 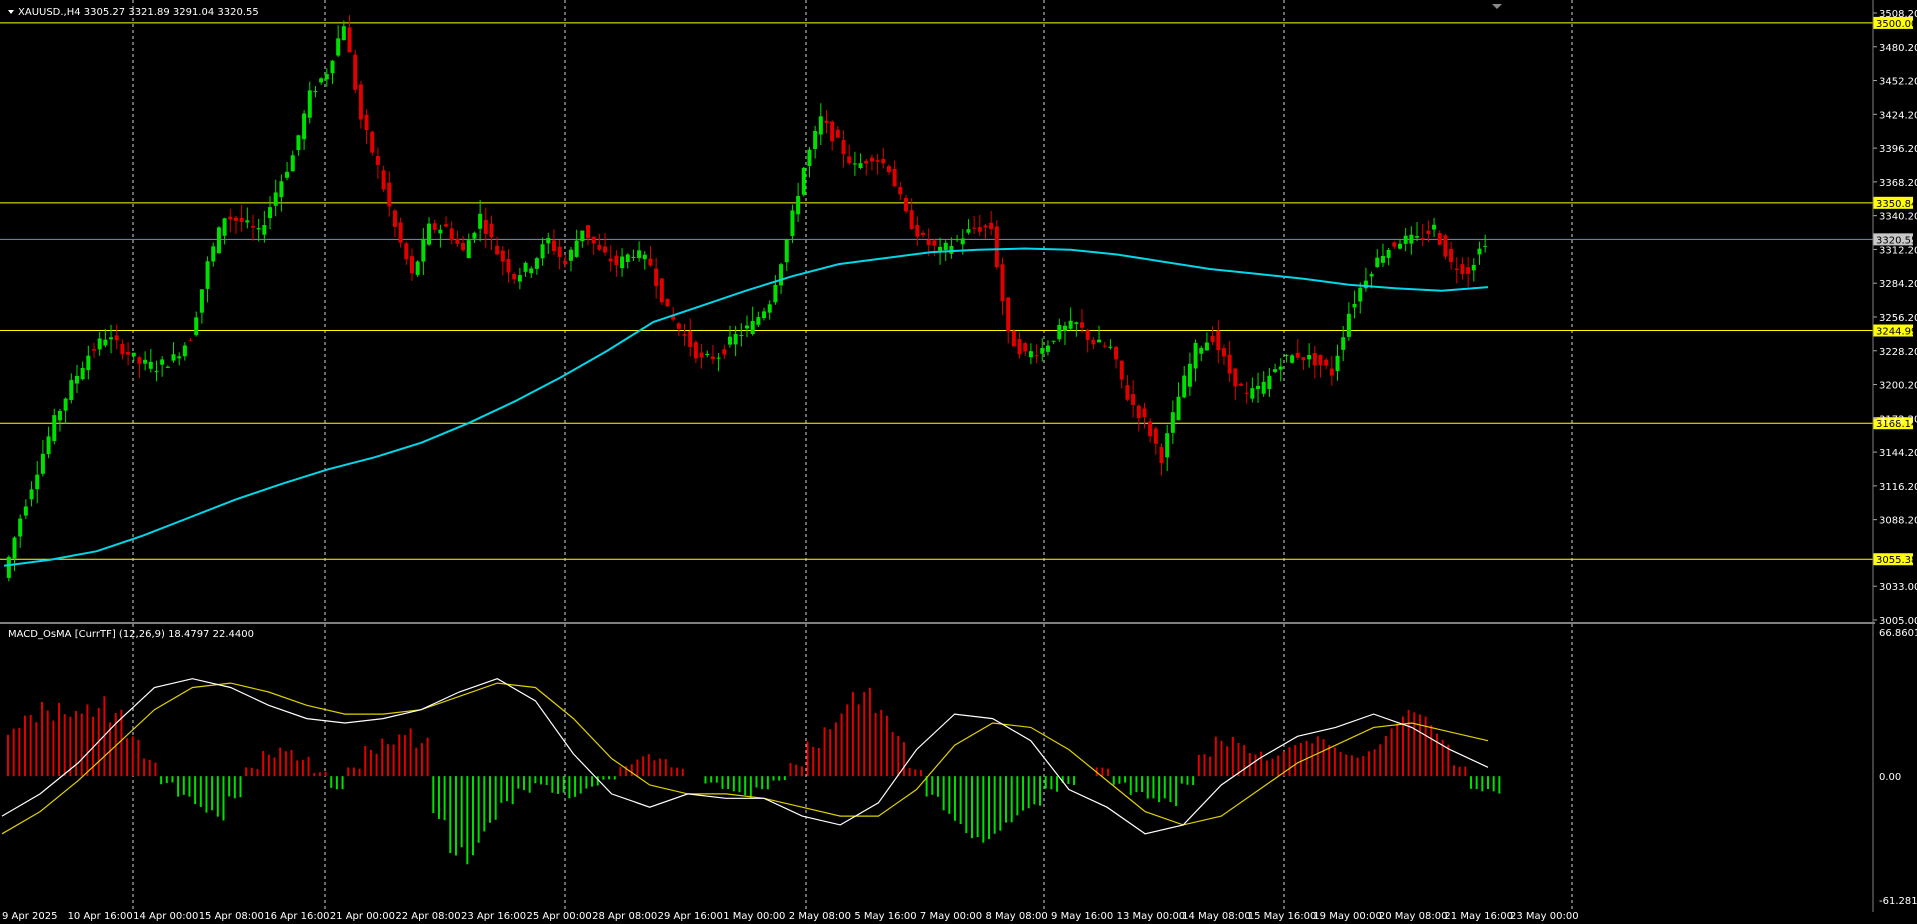 What do you see at coordinates (1216, 916) in the screenshot?
I see `time-label: 14 May 08:00` at bounding box center [1216, 916].